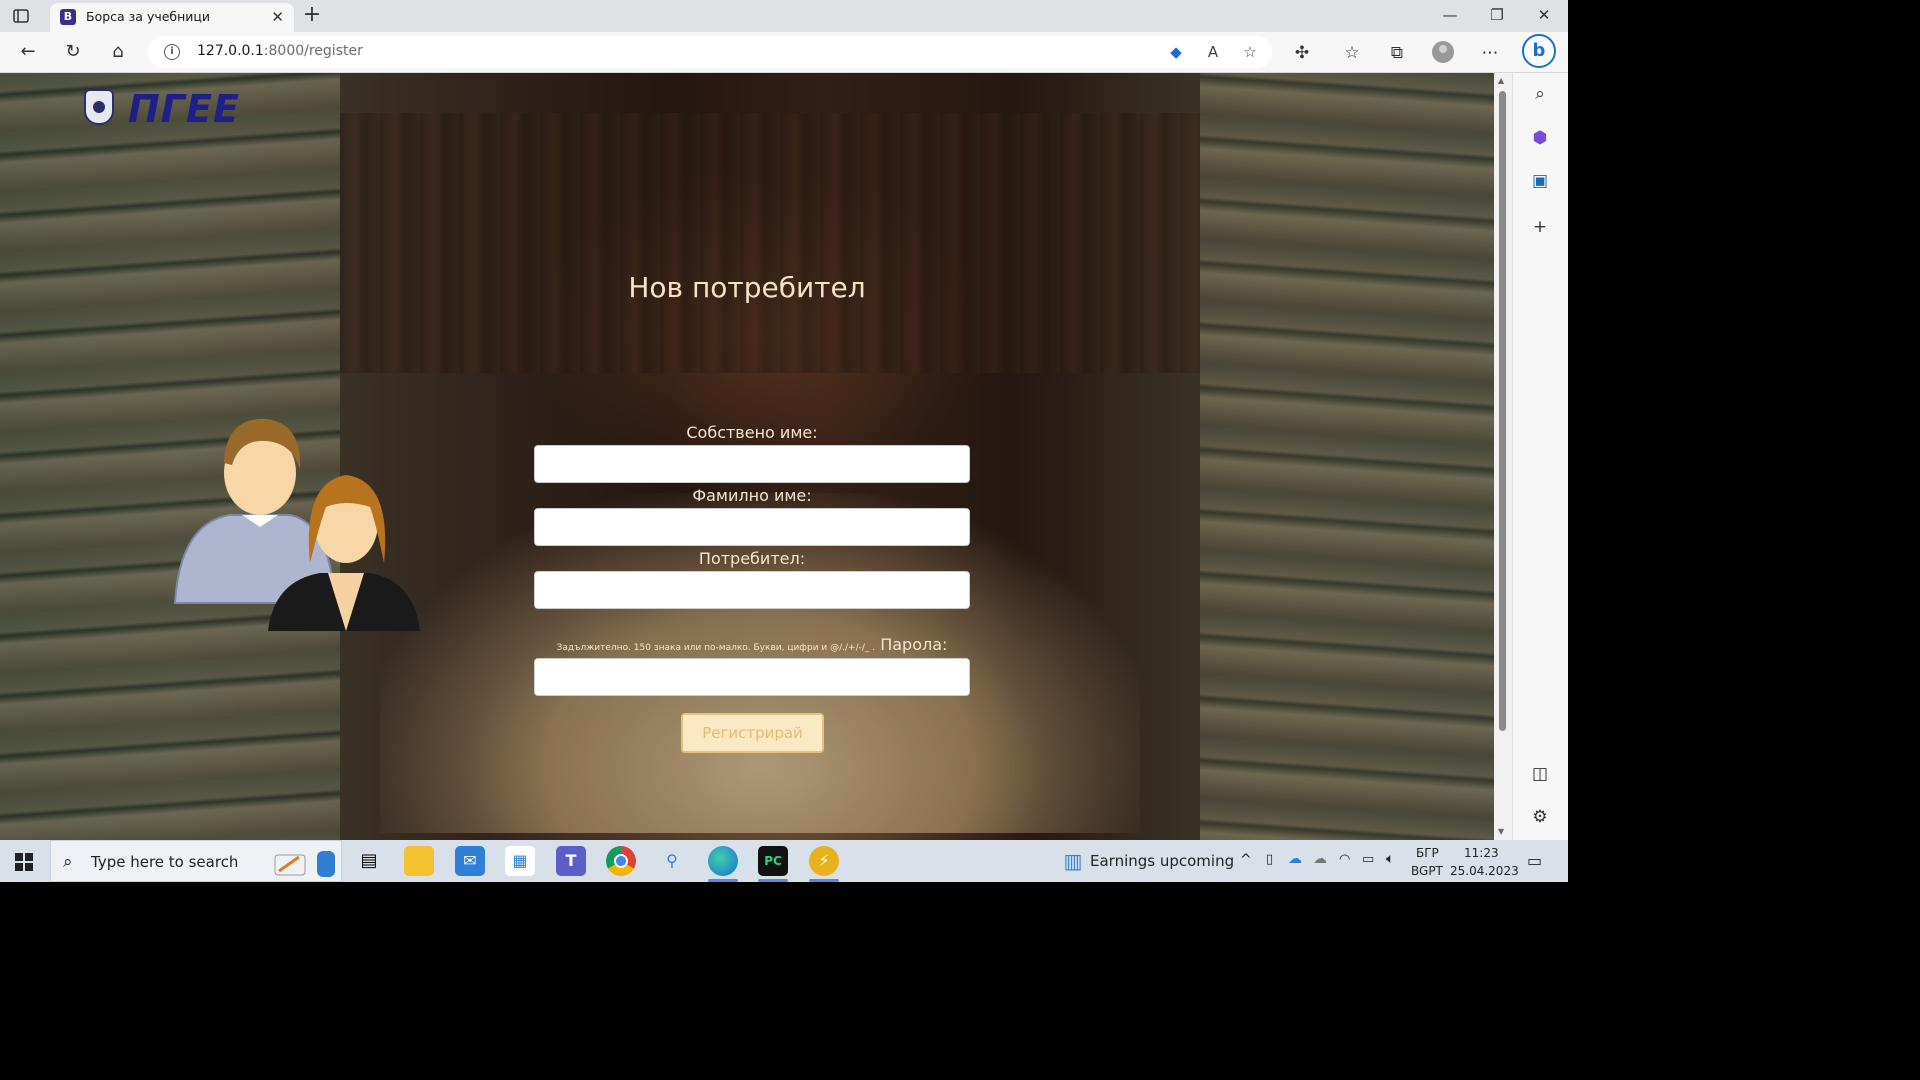 This screenshot has height=1080, width=1920. What do you see at coordinates (824, 864) in the screenshot?
I see `app-icon: ⚡` at bounding box center [824, 864].